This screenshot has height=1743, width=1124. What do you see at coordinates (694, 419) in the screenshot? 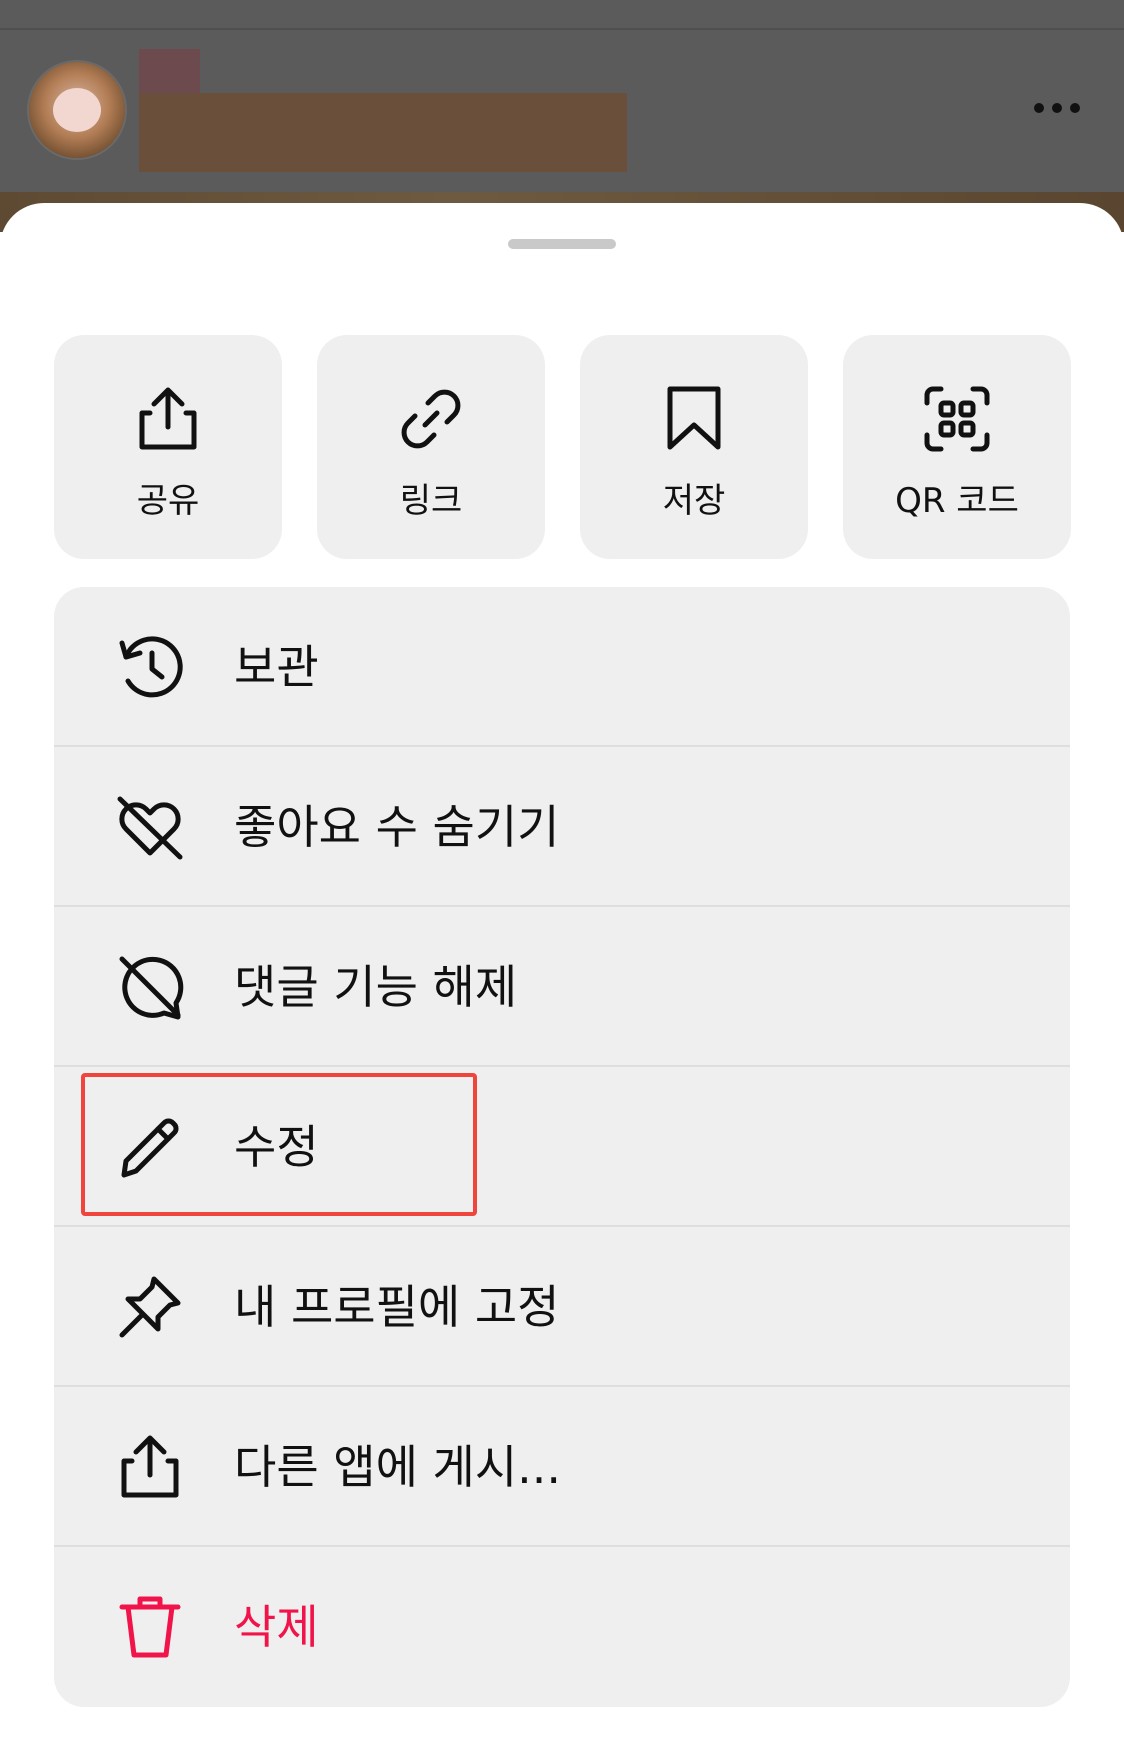
I see `bookmark-icon` at bounding box center [694, 419].